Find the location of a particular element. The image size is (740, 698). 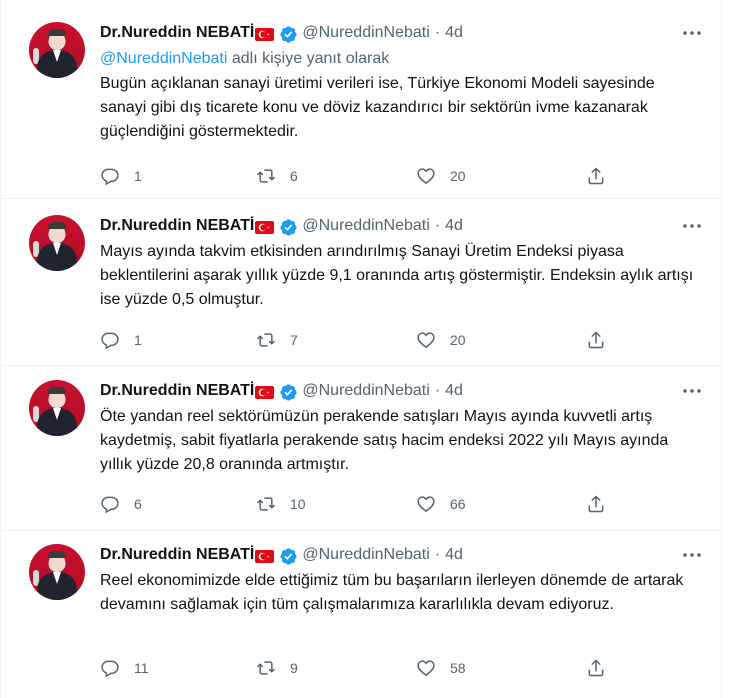

retweet-count: 7 is located at coordinates (294, 340).